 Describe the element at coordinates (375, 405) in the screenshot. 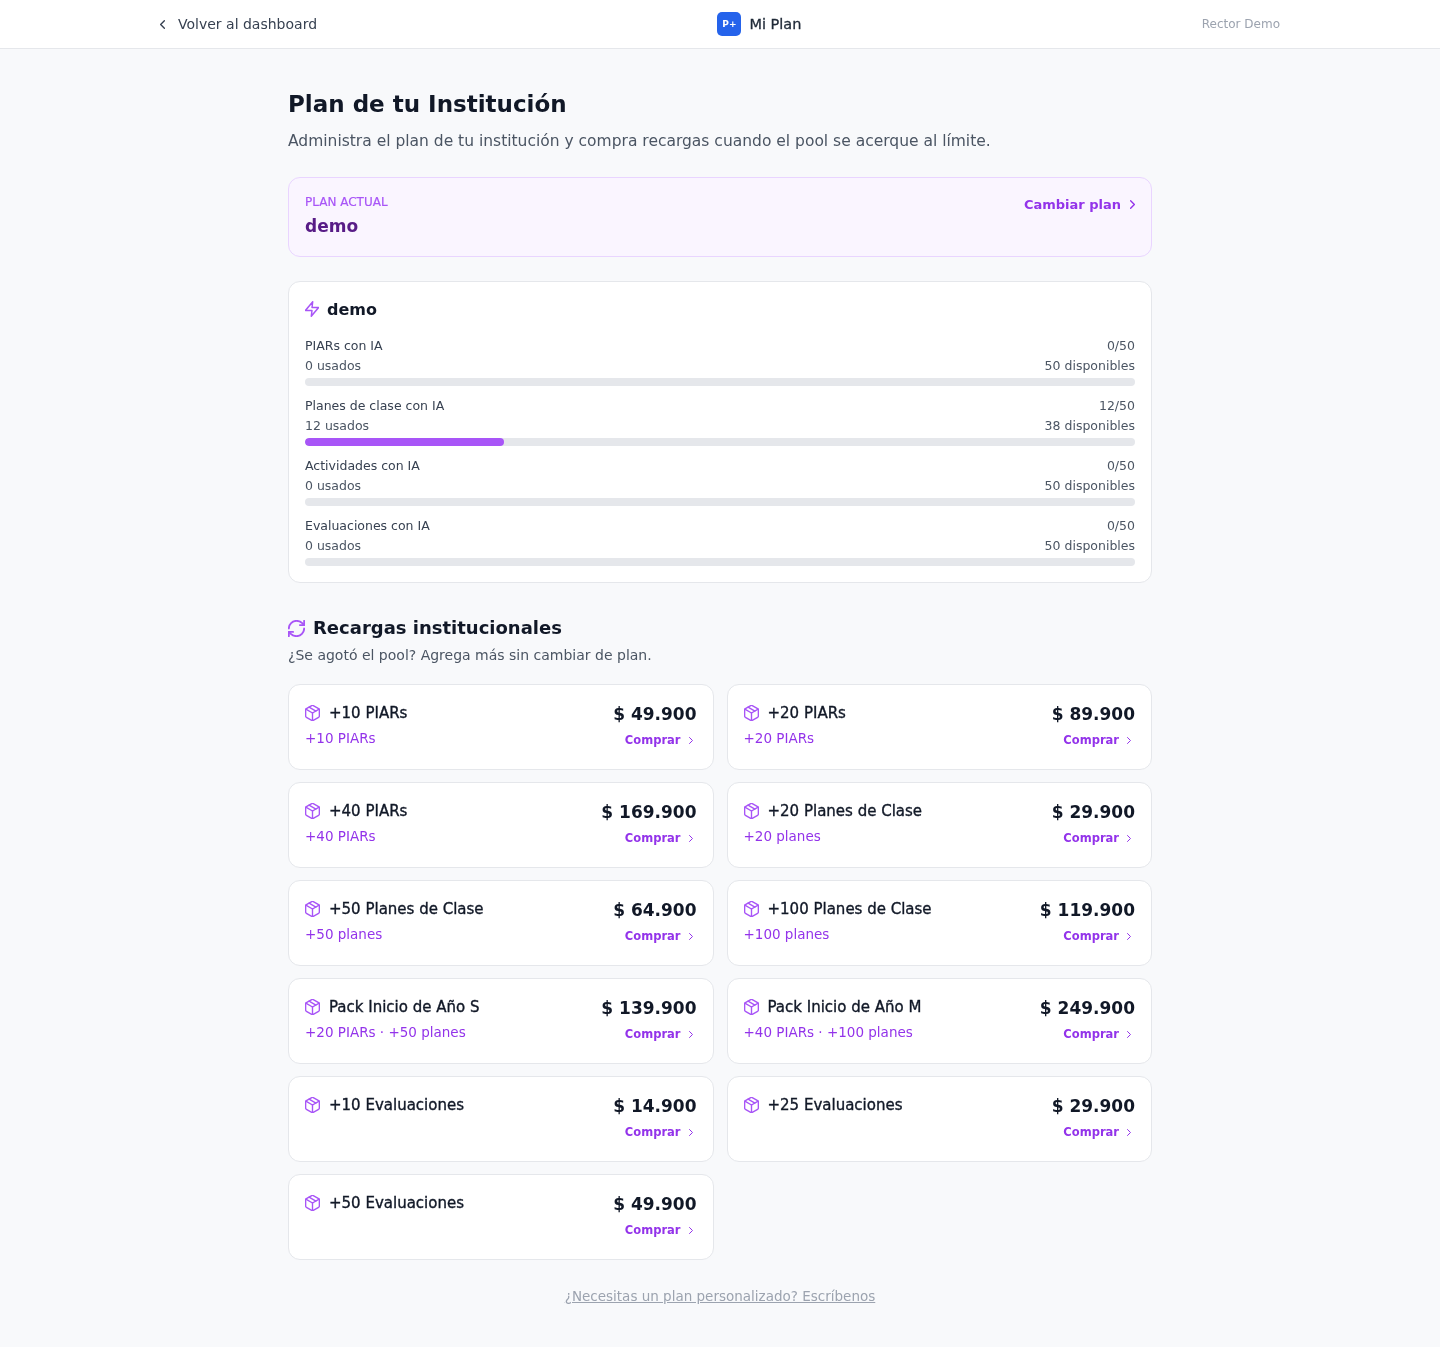

I see `quota-name: Planes de clase con IA` at that location.